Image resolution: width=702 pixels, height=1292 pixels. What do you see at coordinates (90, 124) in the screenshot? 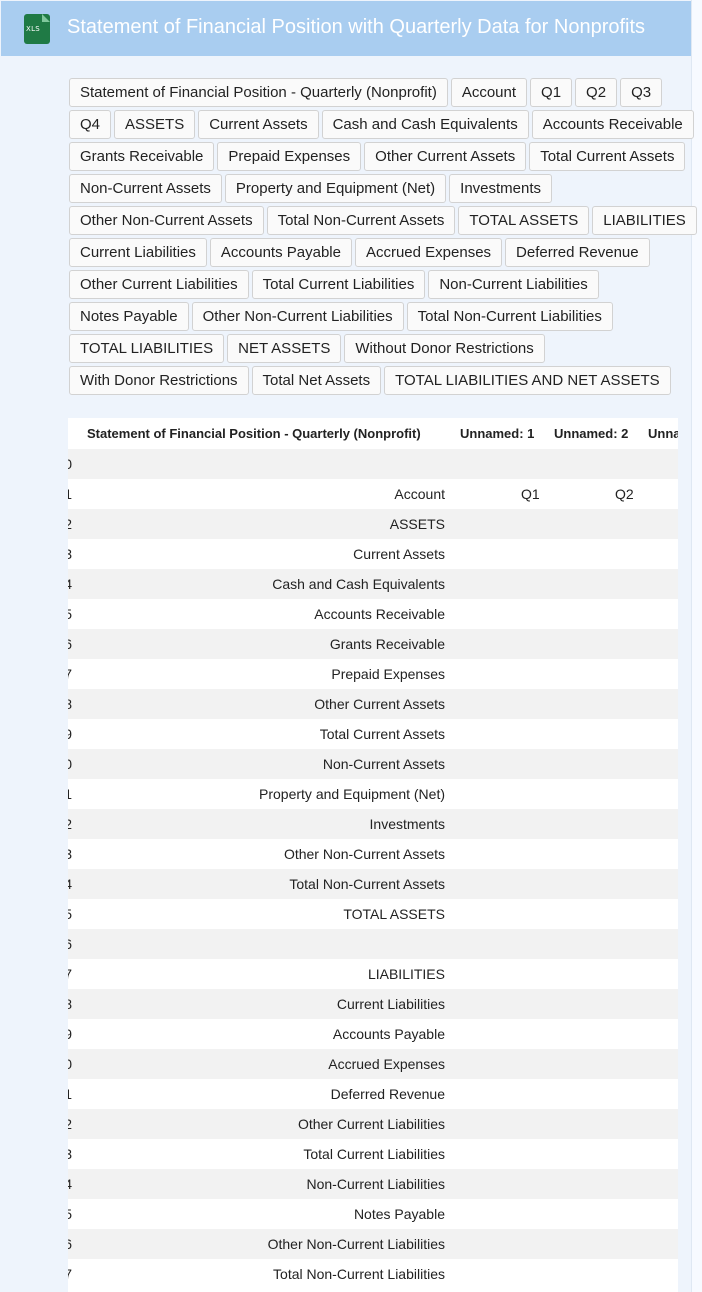
I see `column-chip: Q4` at bounding box center [90, 124].